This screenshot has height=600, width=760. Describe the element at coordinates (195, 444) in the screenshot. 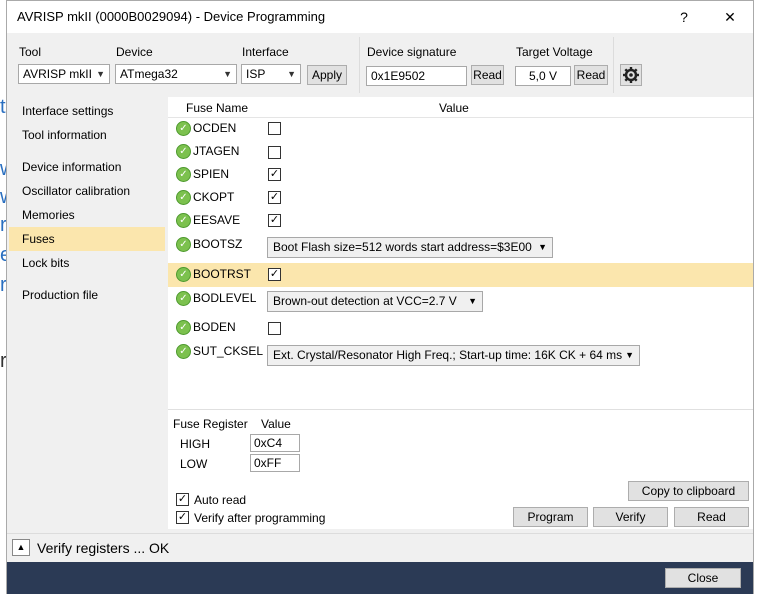

I see `register-high-label: HIGH` at that location.